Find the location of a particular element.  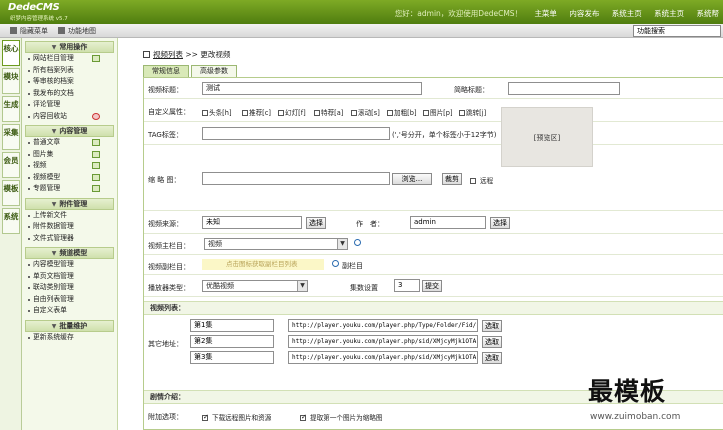

author-input: admin is located at coordinates (448, 222).